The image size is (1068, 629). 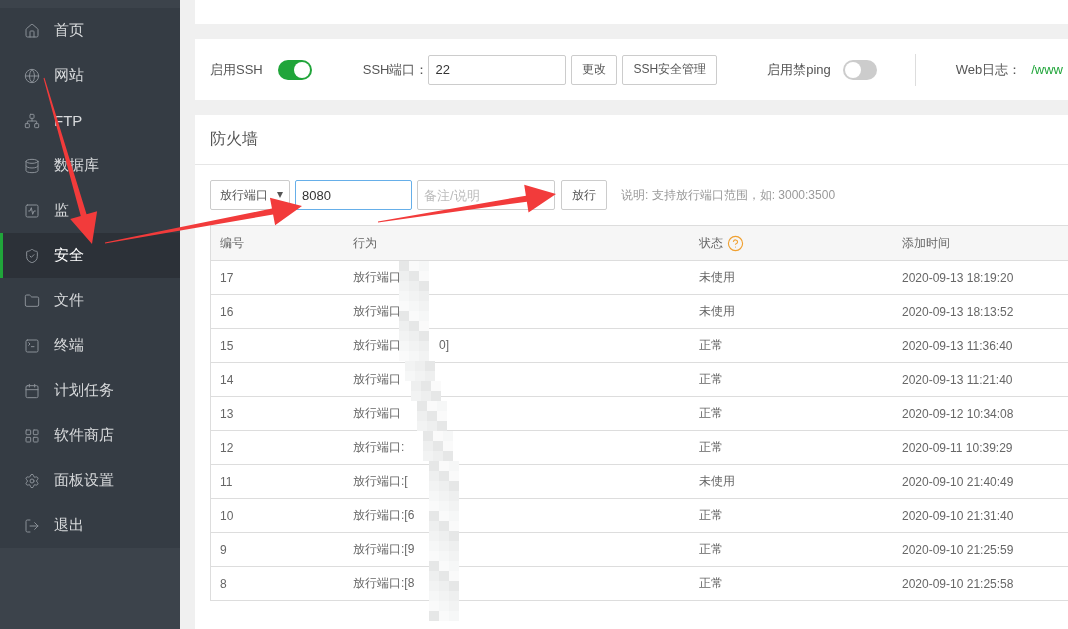 What do you see at coordinates (90, 435) in the screenshot?
I see `sidebar-item: 软件商店` at bounding box center [90, 435].